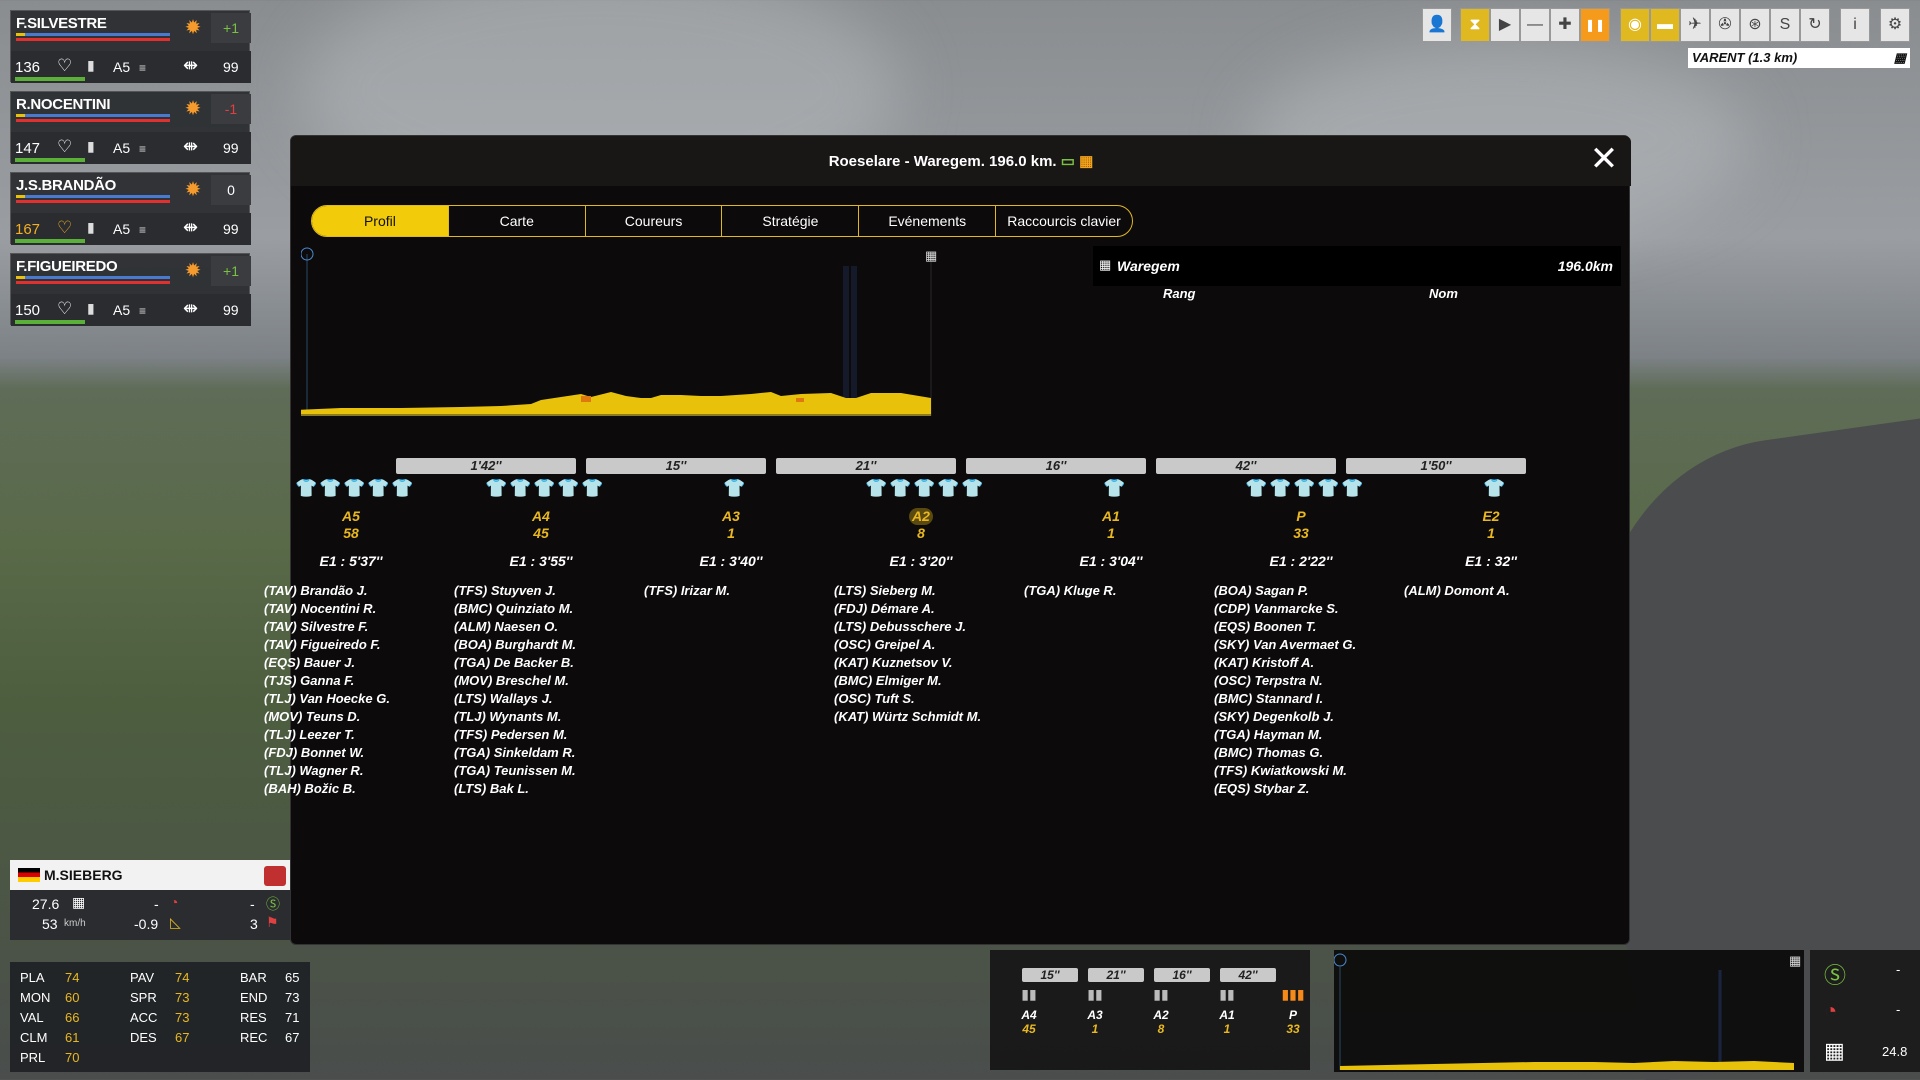 This screenshot has height=1080, width=1920. I want to click on stat-value: 67, so click(292, 1037).